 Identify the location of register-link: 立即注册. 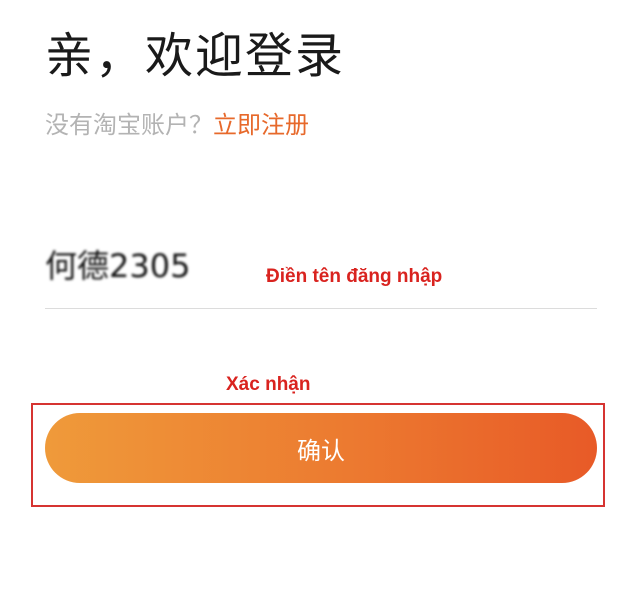
(261, 125).